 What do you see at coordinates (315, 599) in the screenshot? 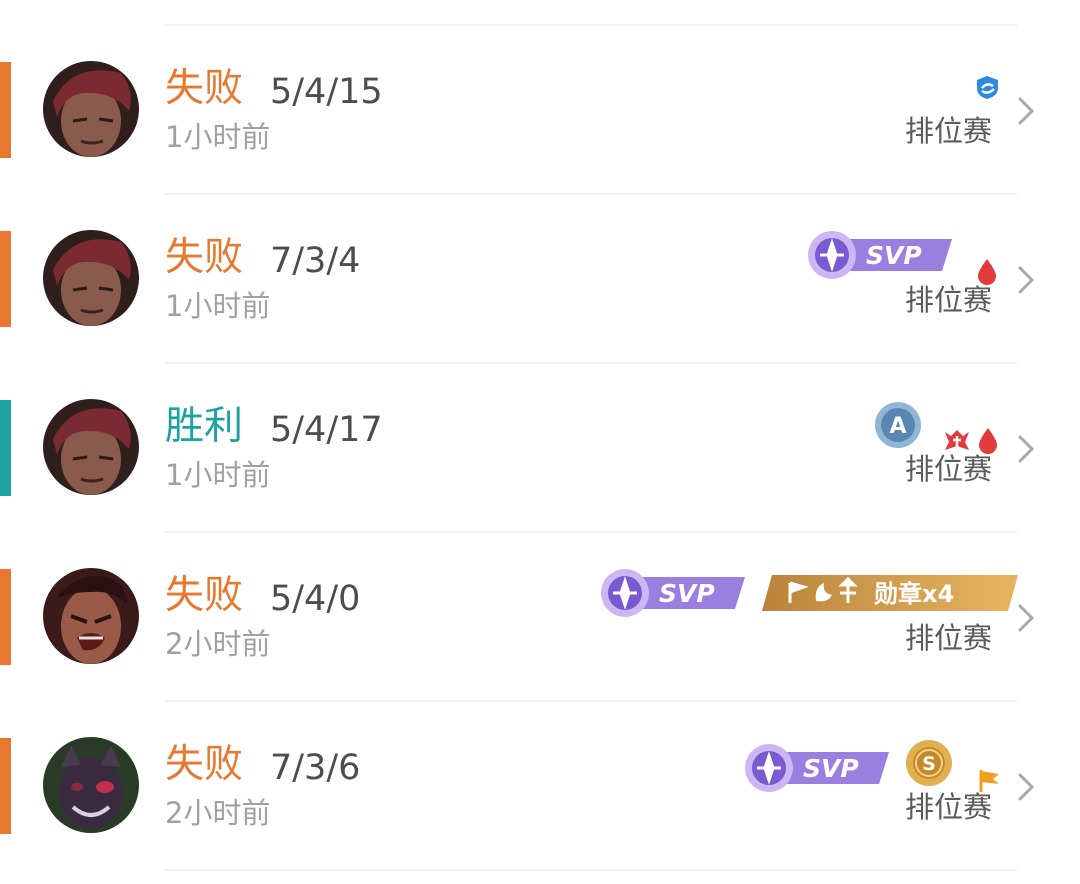
I see `kda-score: 5/4/0` at bounding box center [315, 599].